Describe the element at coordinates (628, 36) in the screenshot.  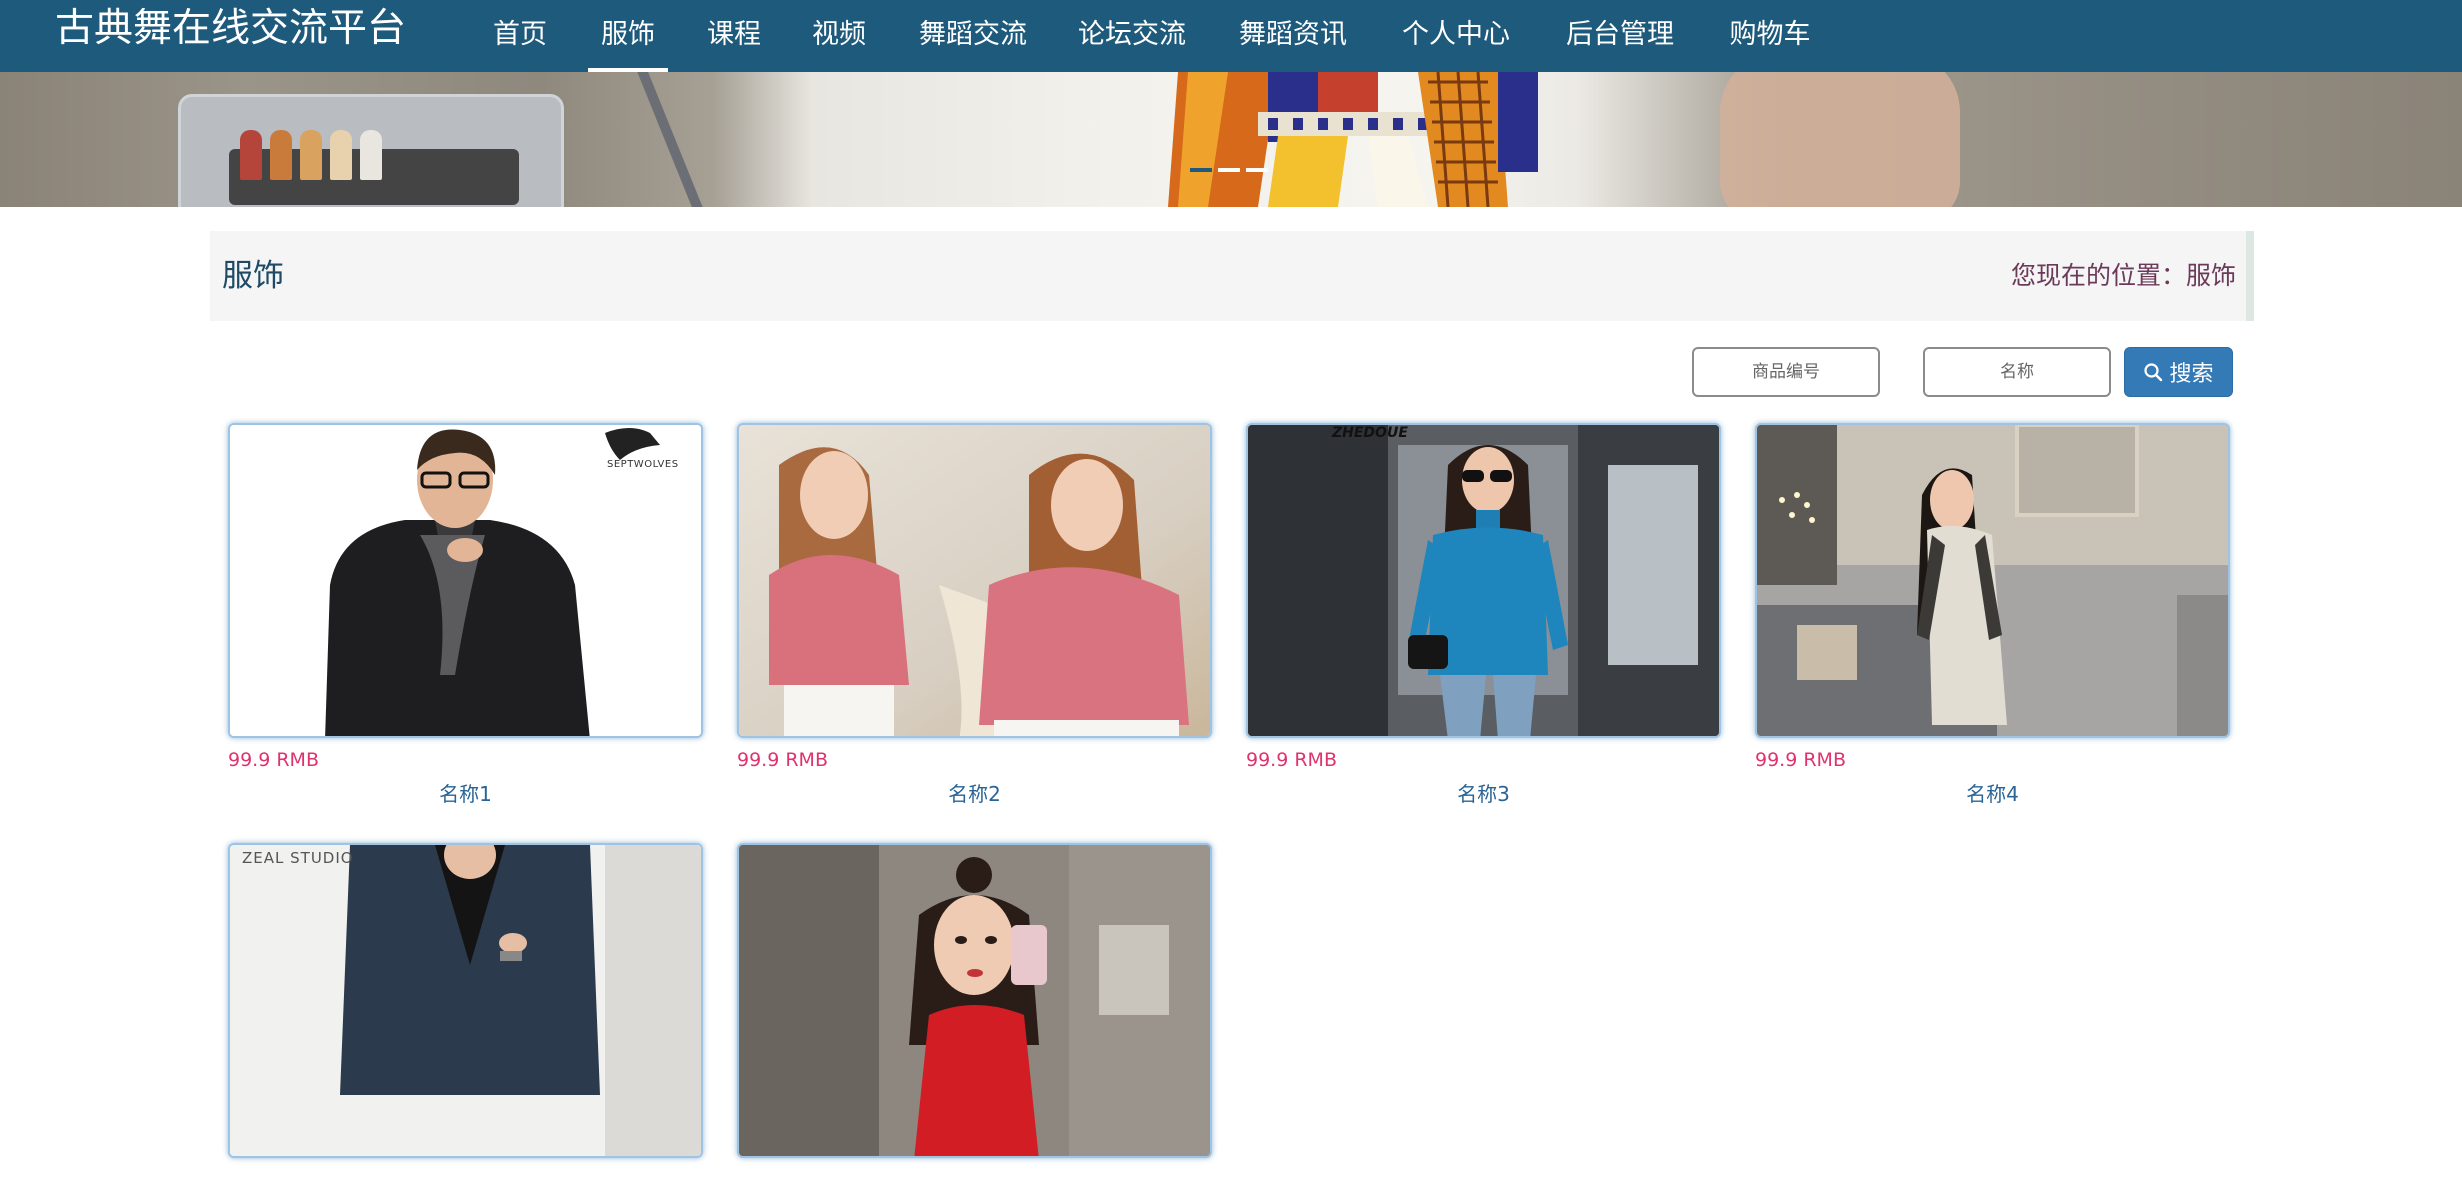
I see `nav-item-clothing: 服饰` at that location.